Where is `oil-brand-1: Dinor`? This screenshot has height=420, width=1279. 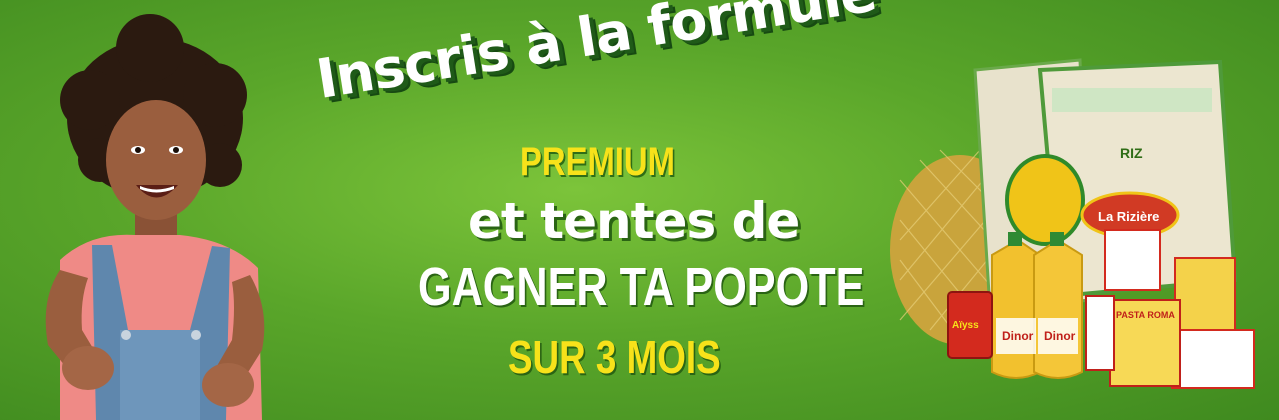 oil-brand-1: Dinor is located at coordinates (1018, 336).